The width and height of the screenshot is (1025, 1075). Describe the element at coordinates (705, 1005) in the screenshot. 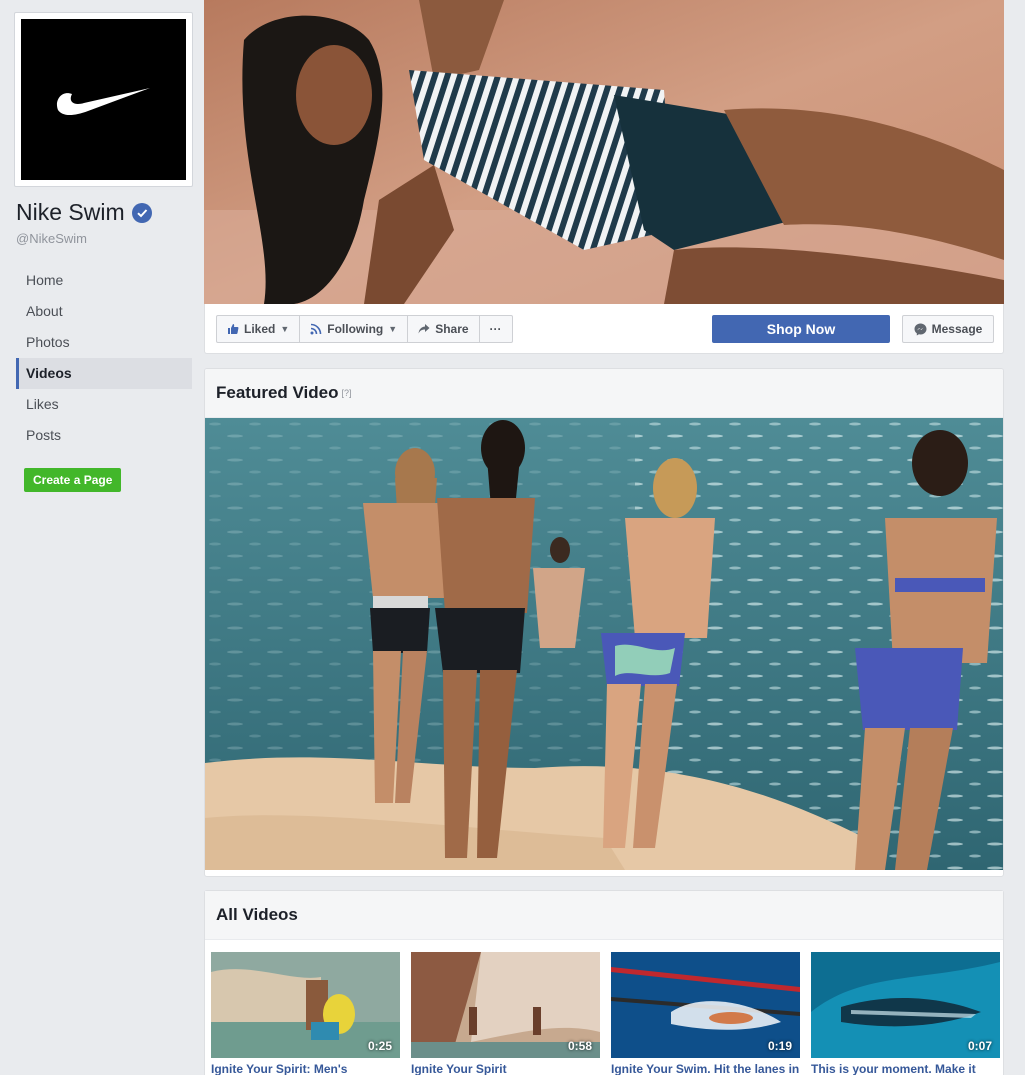

I see `video-thumbnail: 0:19` at that location.